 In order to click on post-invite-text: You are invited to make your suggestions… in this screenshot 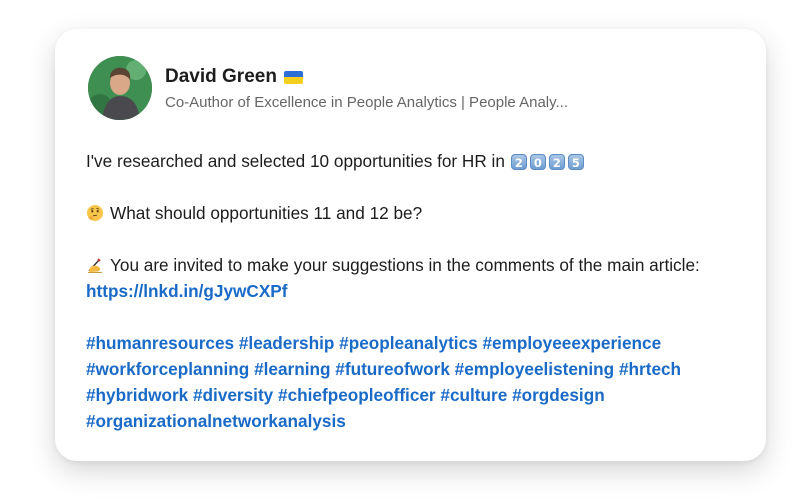, I will do `click(405, 265)`.